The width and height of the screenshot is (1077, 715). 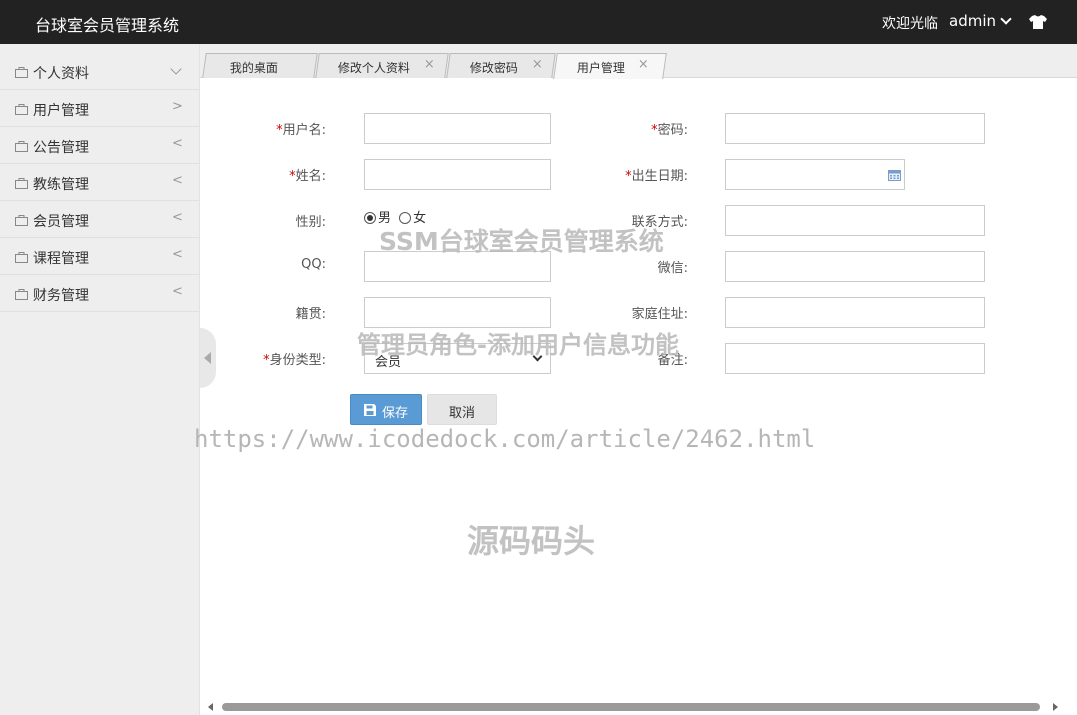 I want to click on birthday-input, so click(x=815, y=174).